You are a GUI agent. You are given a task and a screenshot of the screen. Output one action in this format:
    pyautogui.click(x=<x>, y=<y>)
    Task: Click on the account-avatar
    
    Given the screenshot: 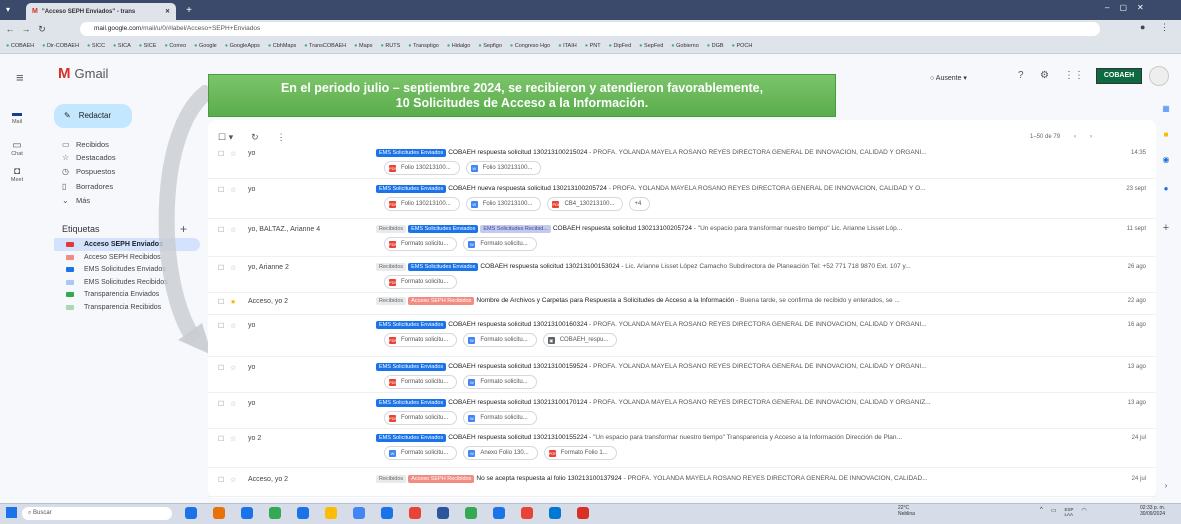 What is the action you would take?
    pyautogui.click(x=1159, y=76)
    